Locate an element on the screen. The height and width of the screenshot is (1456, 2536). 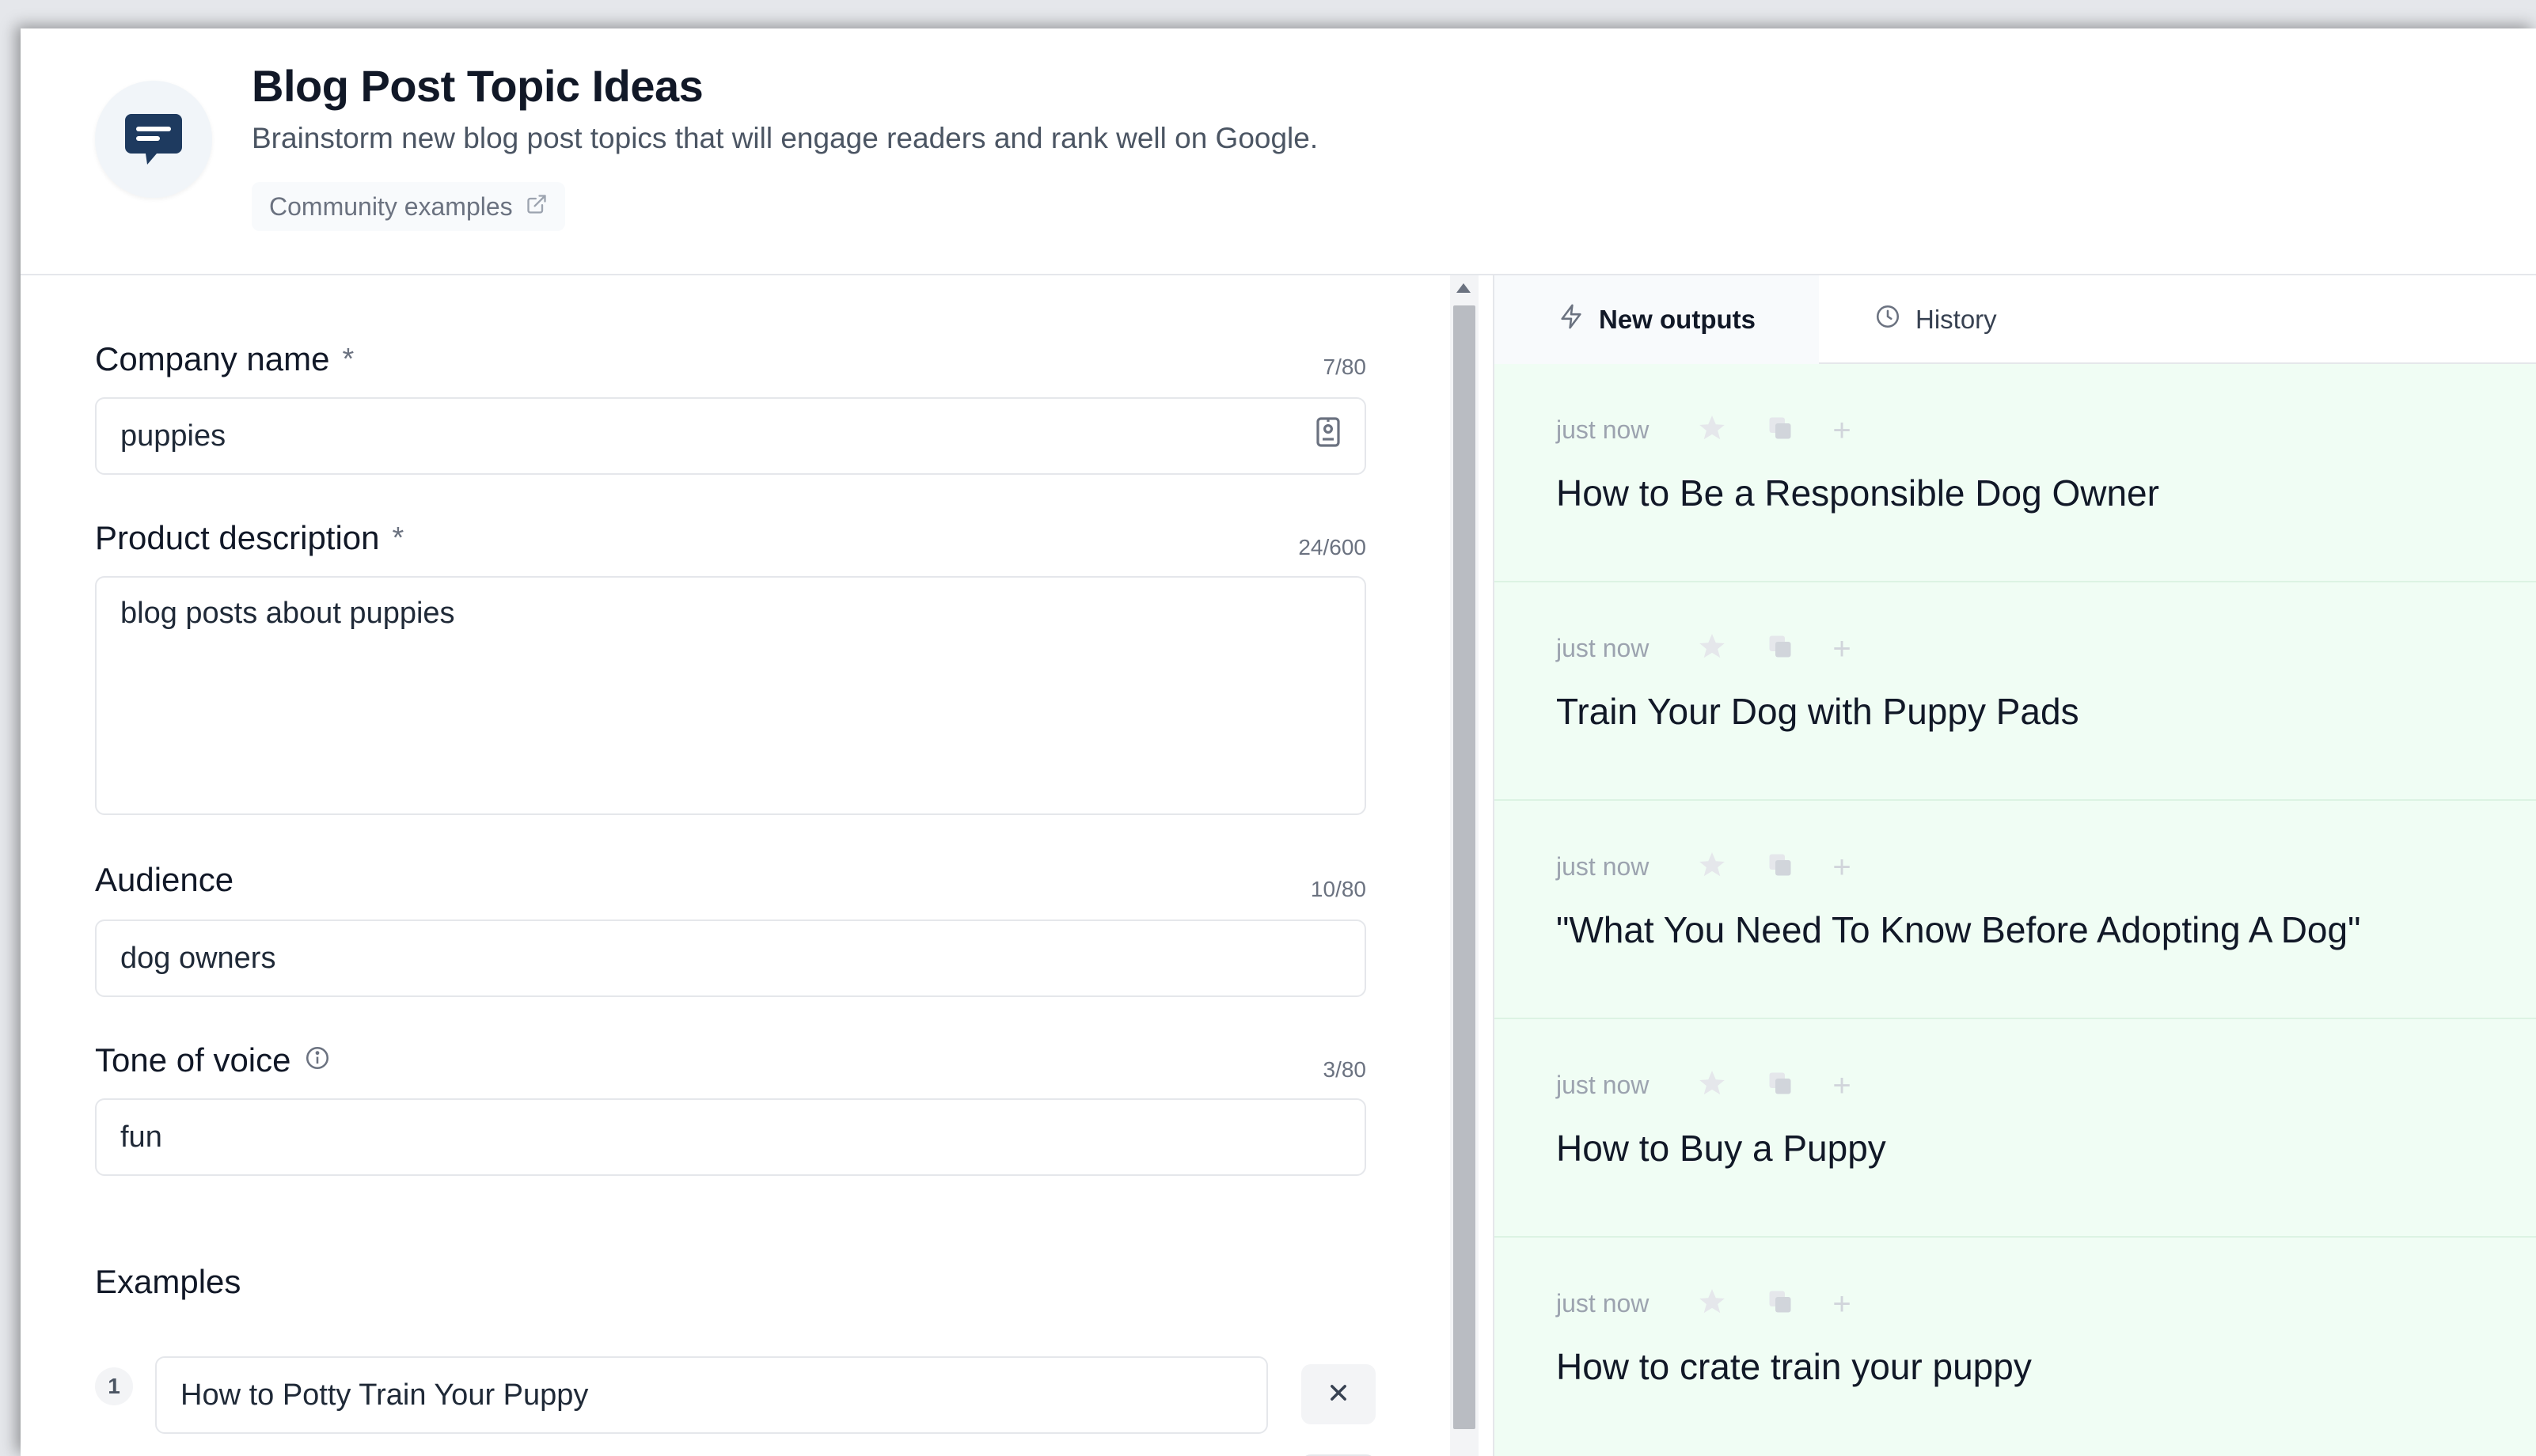
remove-example-button is located at coordinates (1338, 1394).